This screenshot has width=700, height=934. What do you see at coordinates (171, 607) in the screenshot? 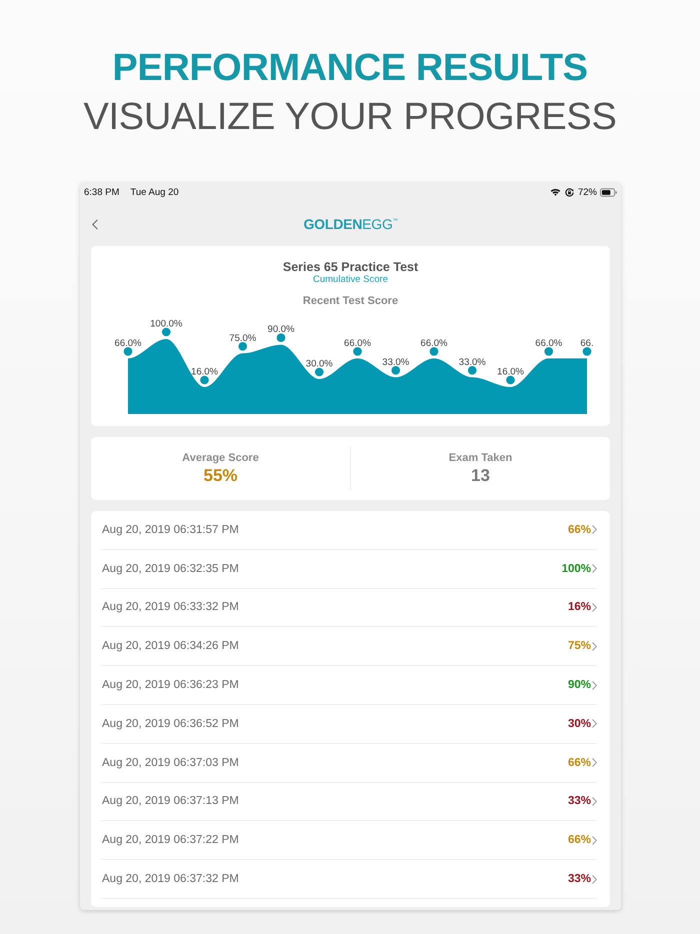
I see `result-date: Aug 20, 2019 06:33:32 PM` at bounding box center [171, 607].